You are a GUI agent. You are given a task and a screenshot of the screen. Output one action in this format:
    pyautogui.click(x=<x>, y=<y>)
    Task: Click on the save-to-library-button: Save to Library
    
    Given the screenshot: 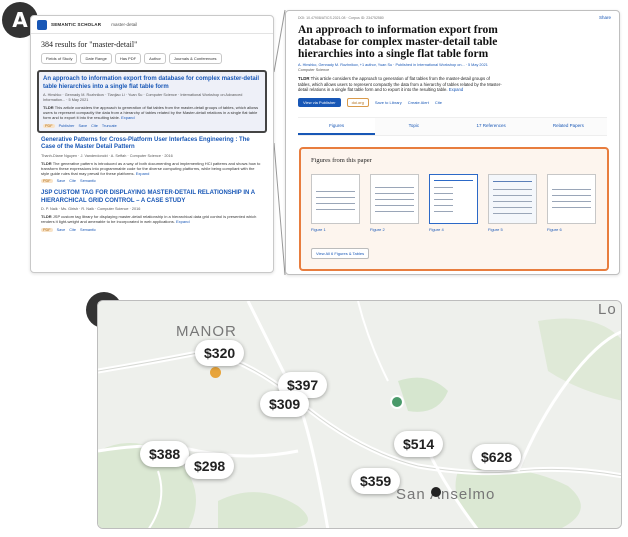 What is the action you would take?
    pyautogui.click(x=388, y=102)
    